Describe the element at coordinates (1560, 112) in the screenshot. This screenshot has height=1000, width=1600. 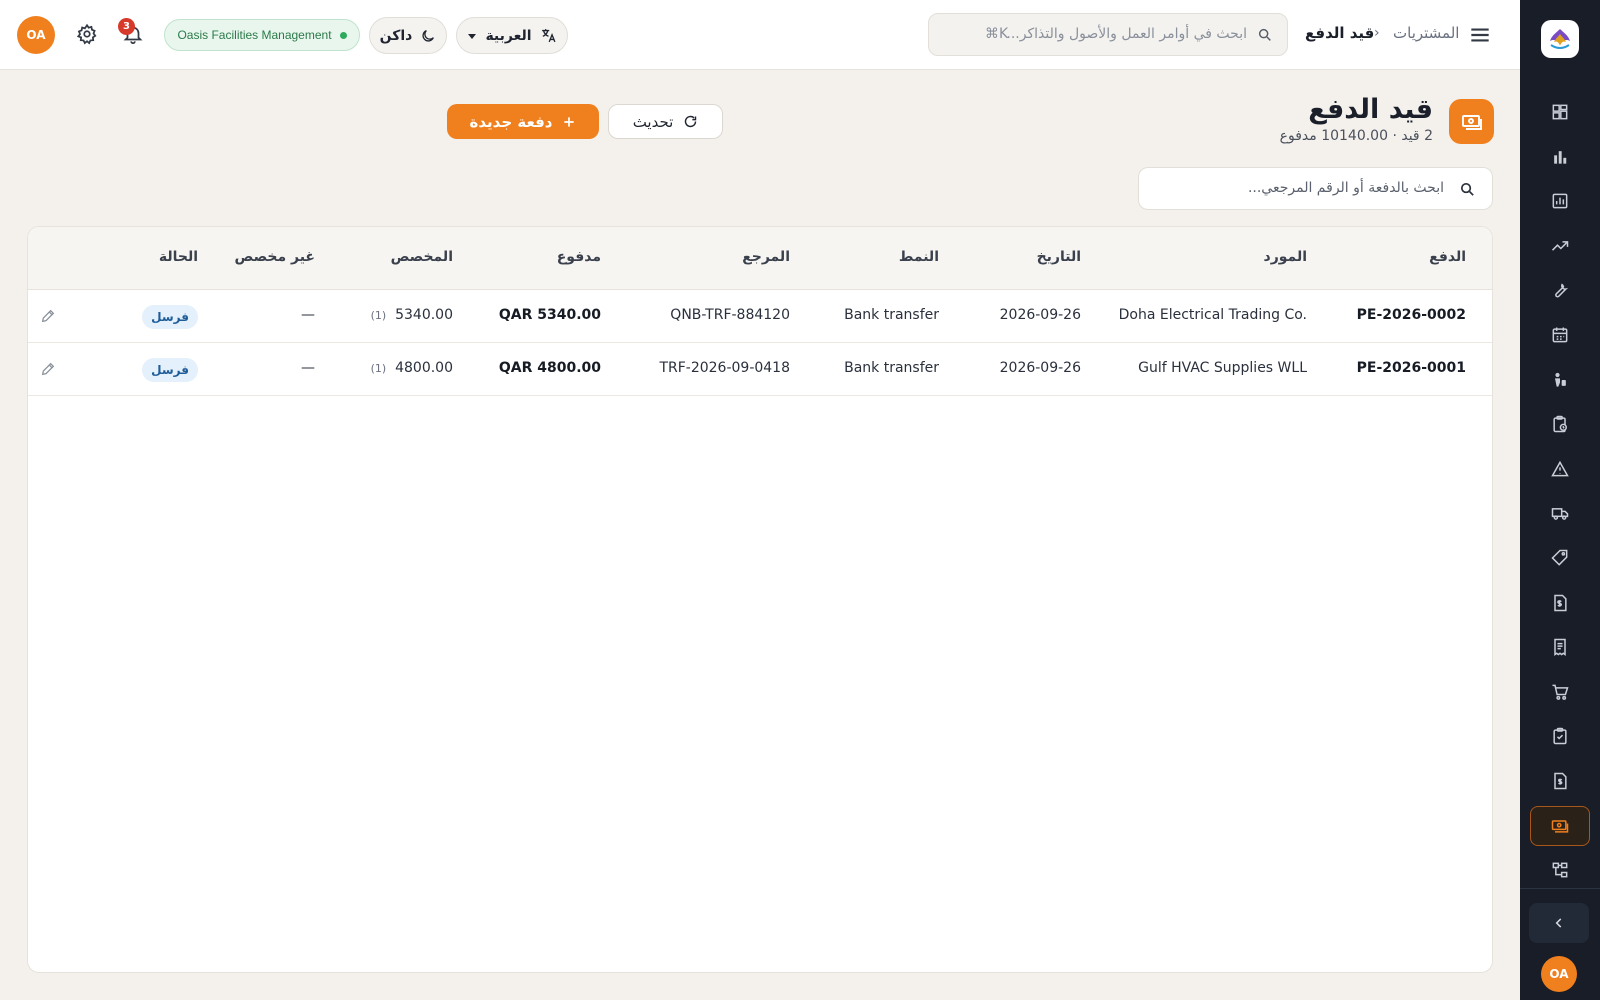
I see `sidebar-item-dashboard` at that location.